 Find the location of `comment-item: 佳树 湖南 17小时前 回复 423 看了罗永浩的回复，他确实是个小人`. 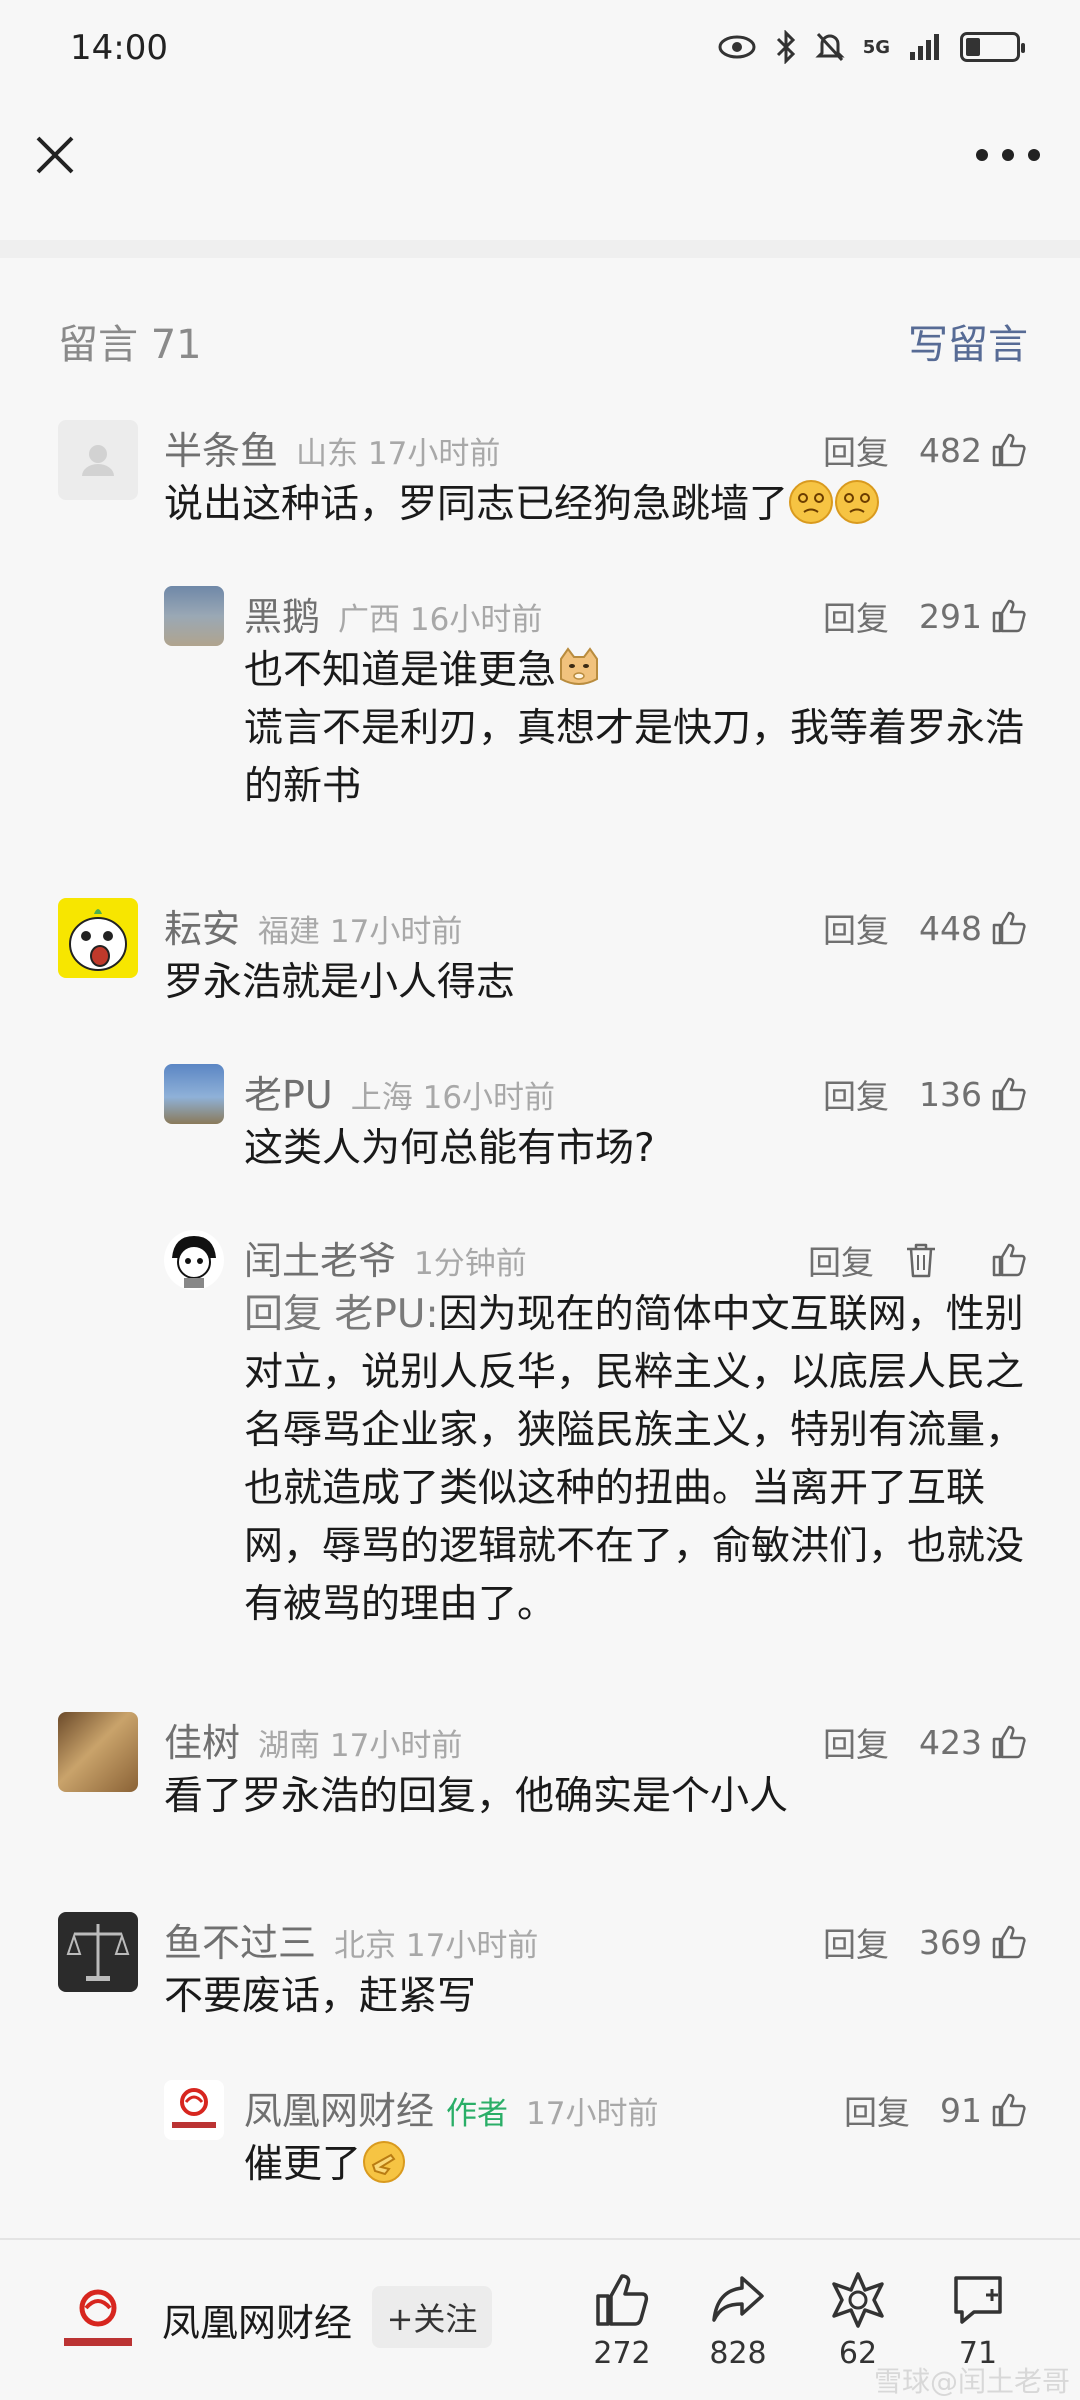

comment-item: 佳树 湖南 17小时前 回复 423 看了罗永浩的回复，他确实是个小人 is located at coordinates (543, 1772).